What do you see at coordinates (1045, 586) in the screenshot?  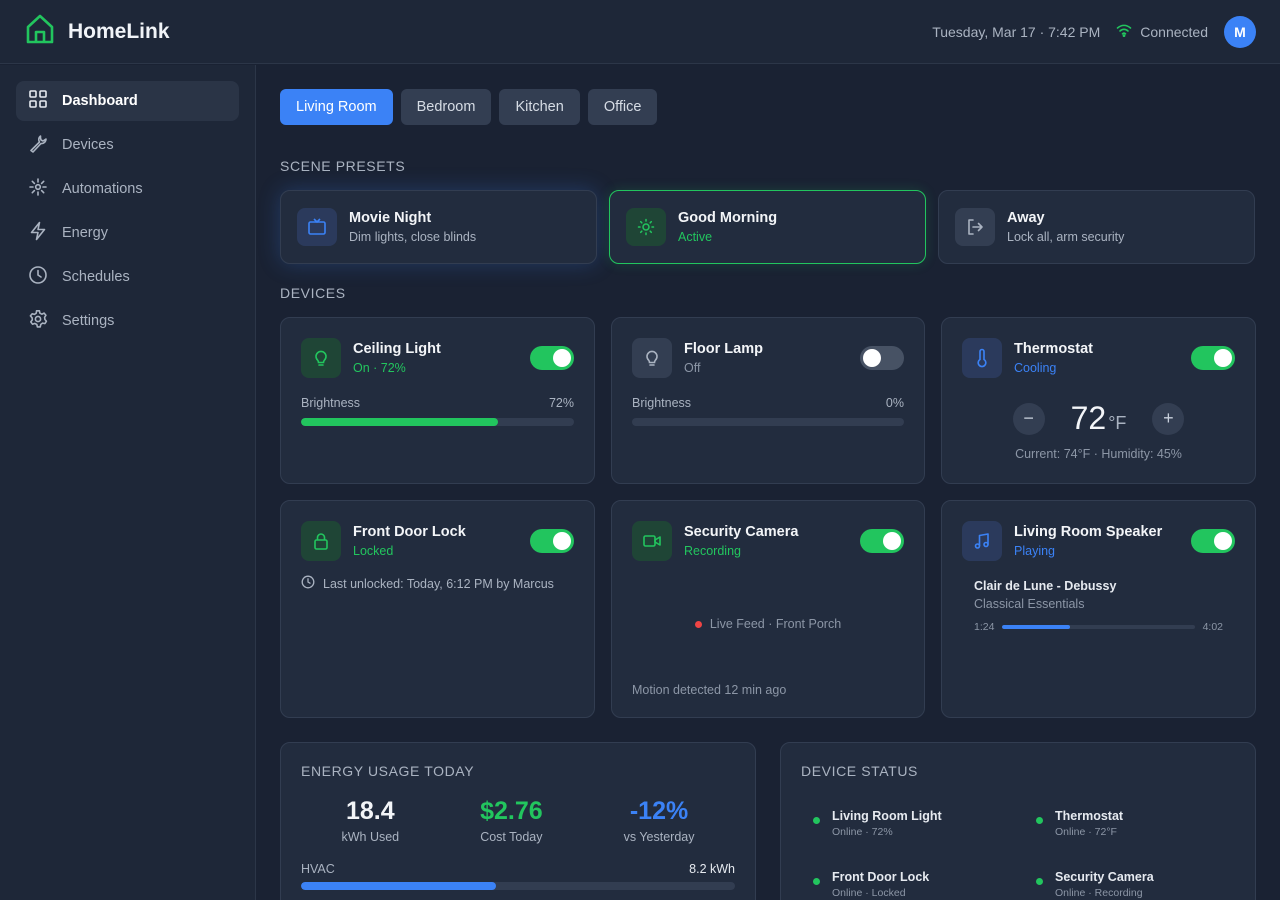 I see `song-title: Clair de Lune - Debussy` at bounding box center [1045, 586].